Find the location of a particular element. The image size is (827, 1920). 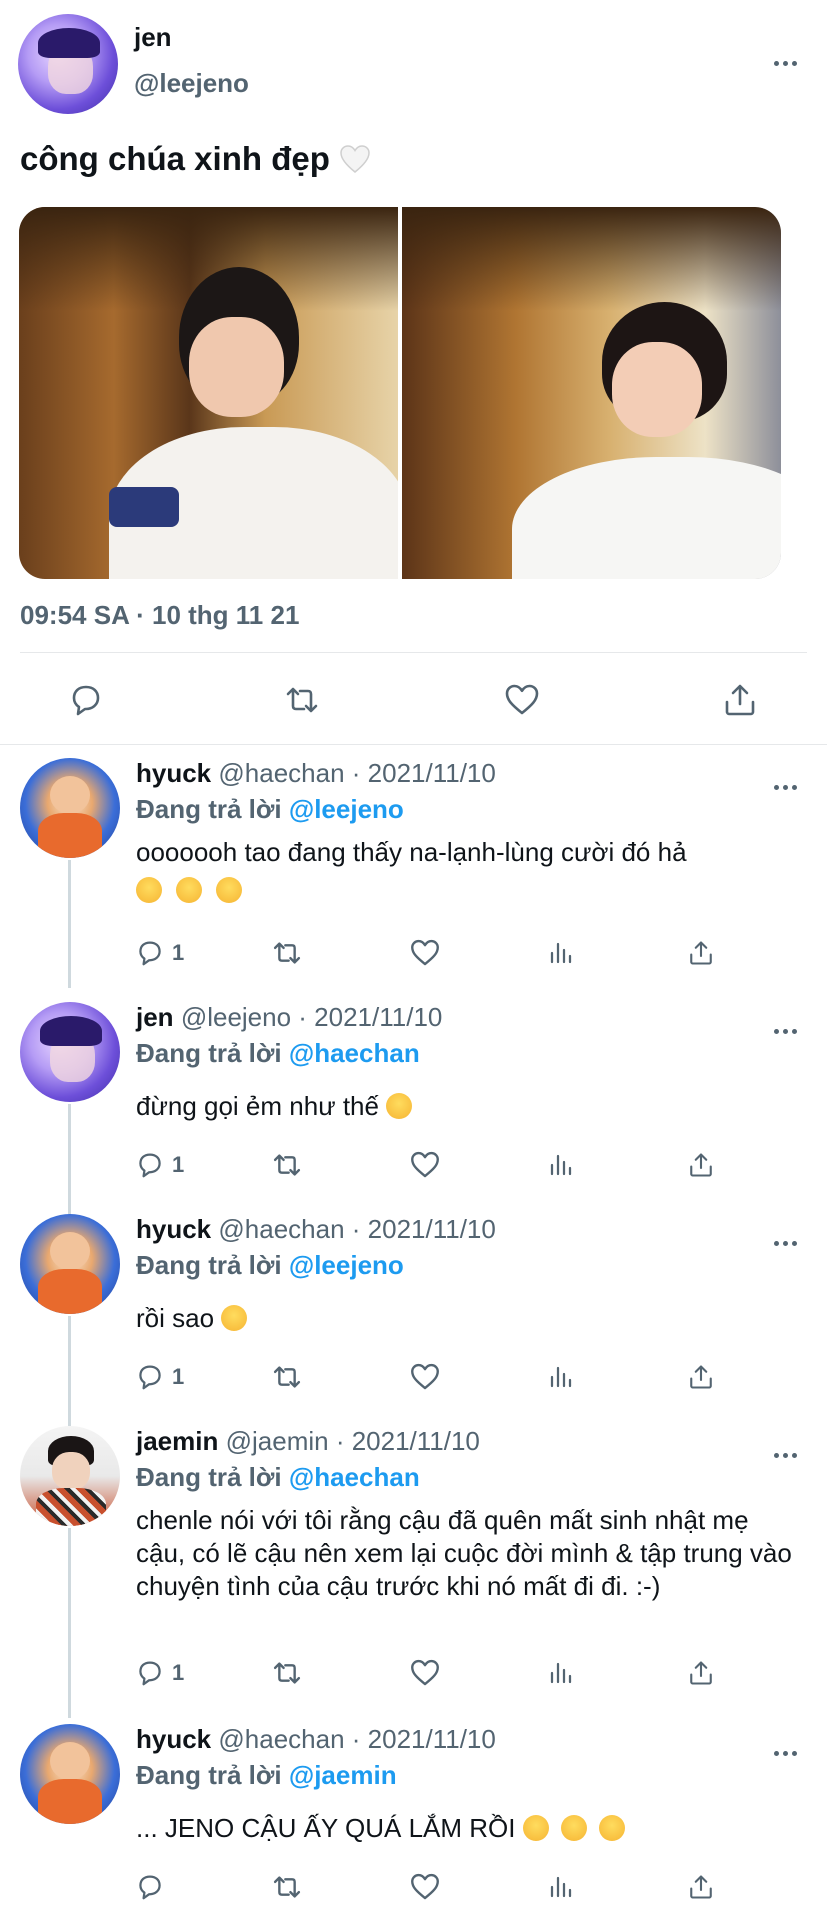

reply-author-name: jen is located at coordinates (155, 1017).